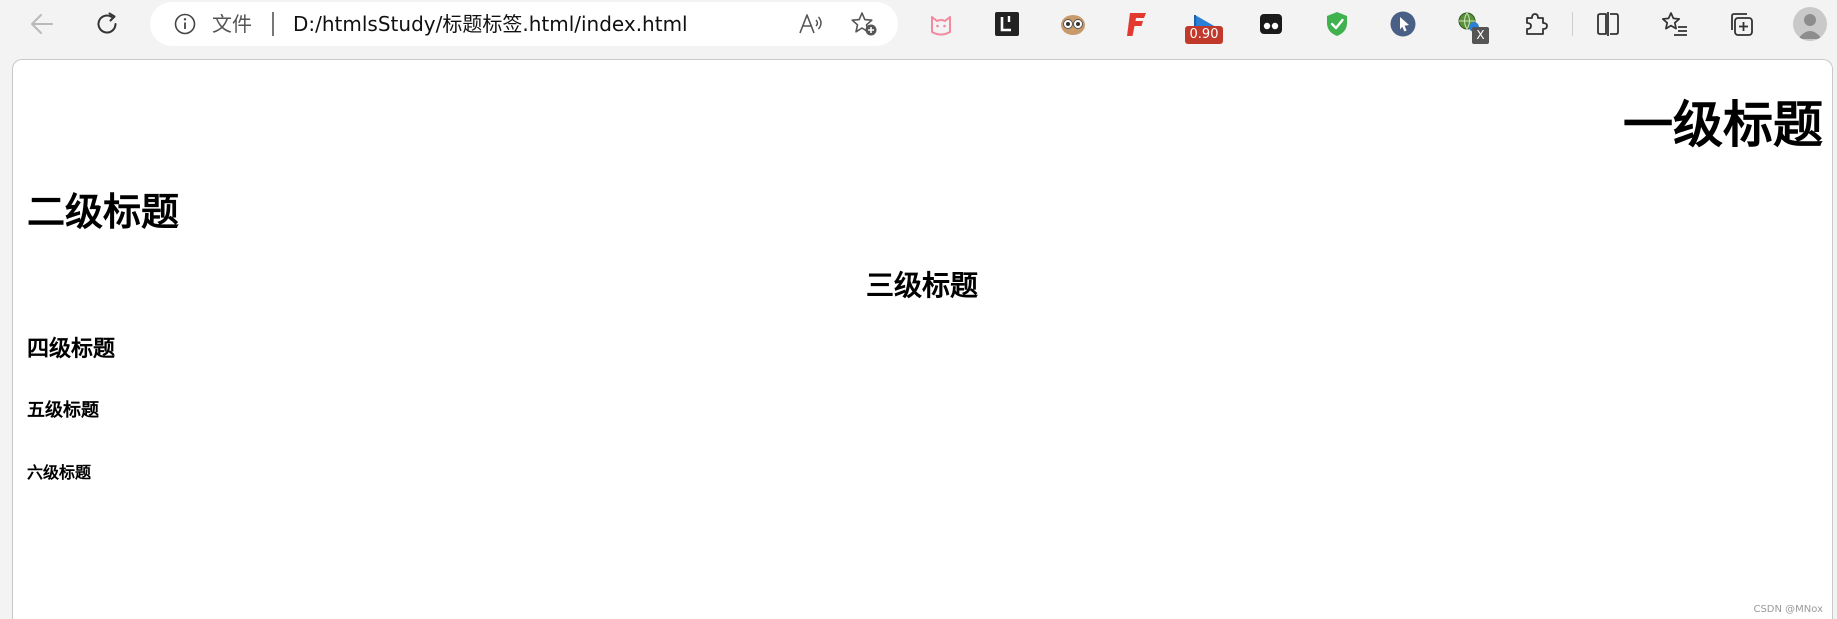  What do you see at coordinates (1337, 24) in the screenshot?
I see `shield-check-icon` at bounding box center [1337, 24].